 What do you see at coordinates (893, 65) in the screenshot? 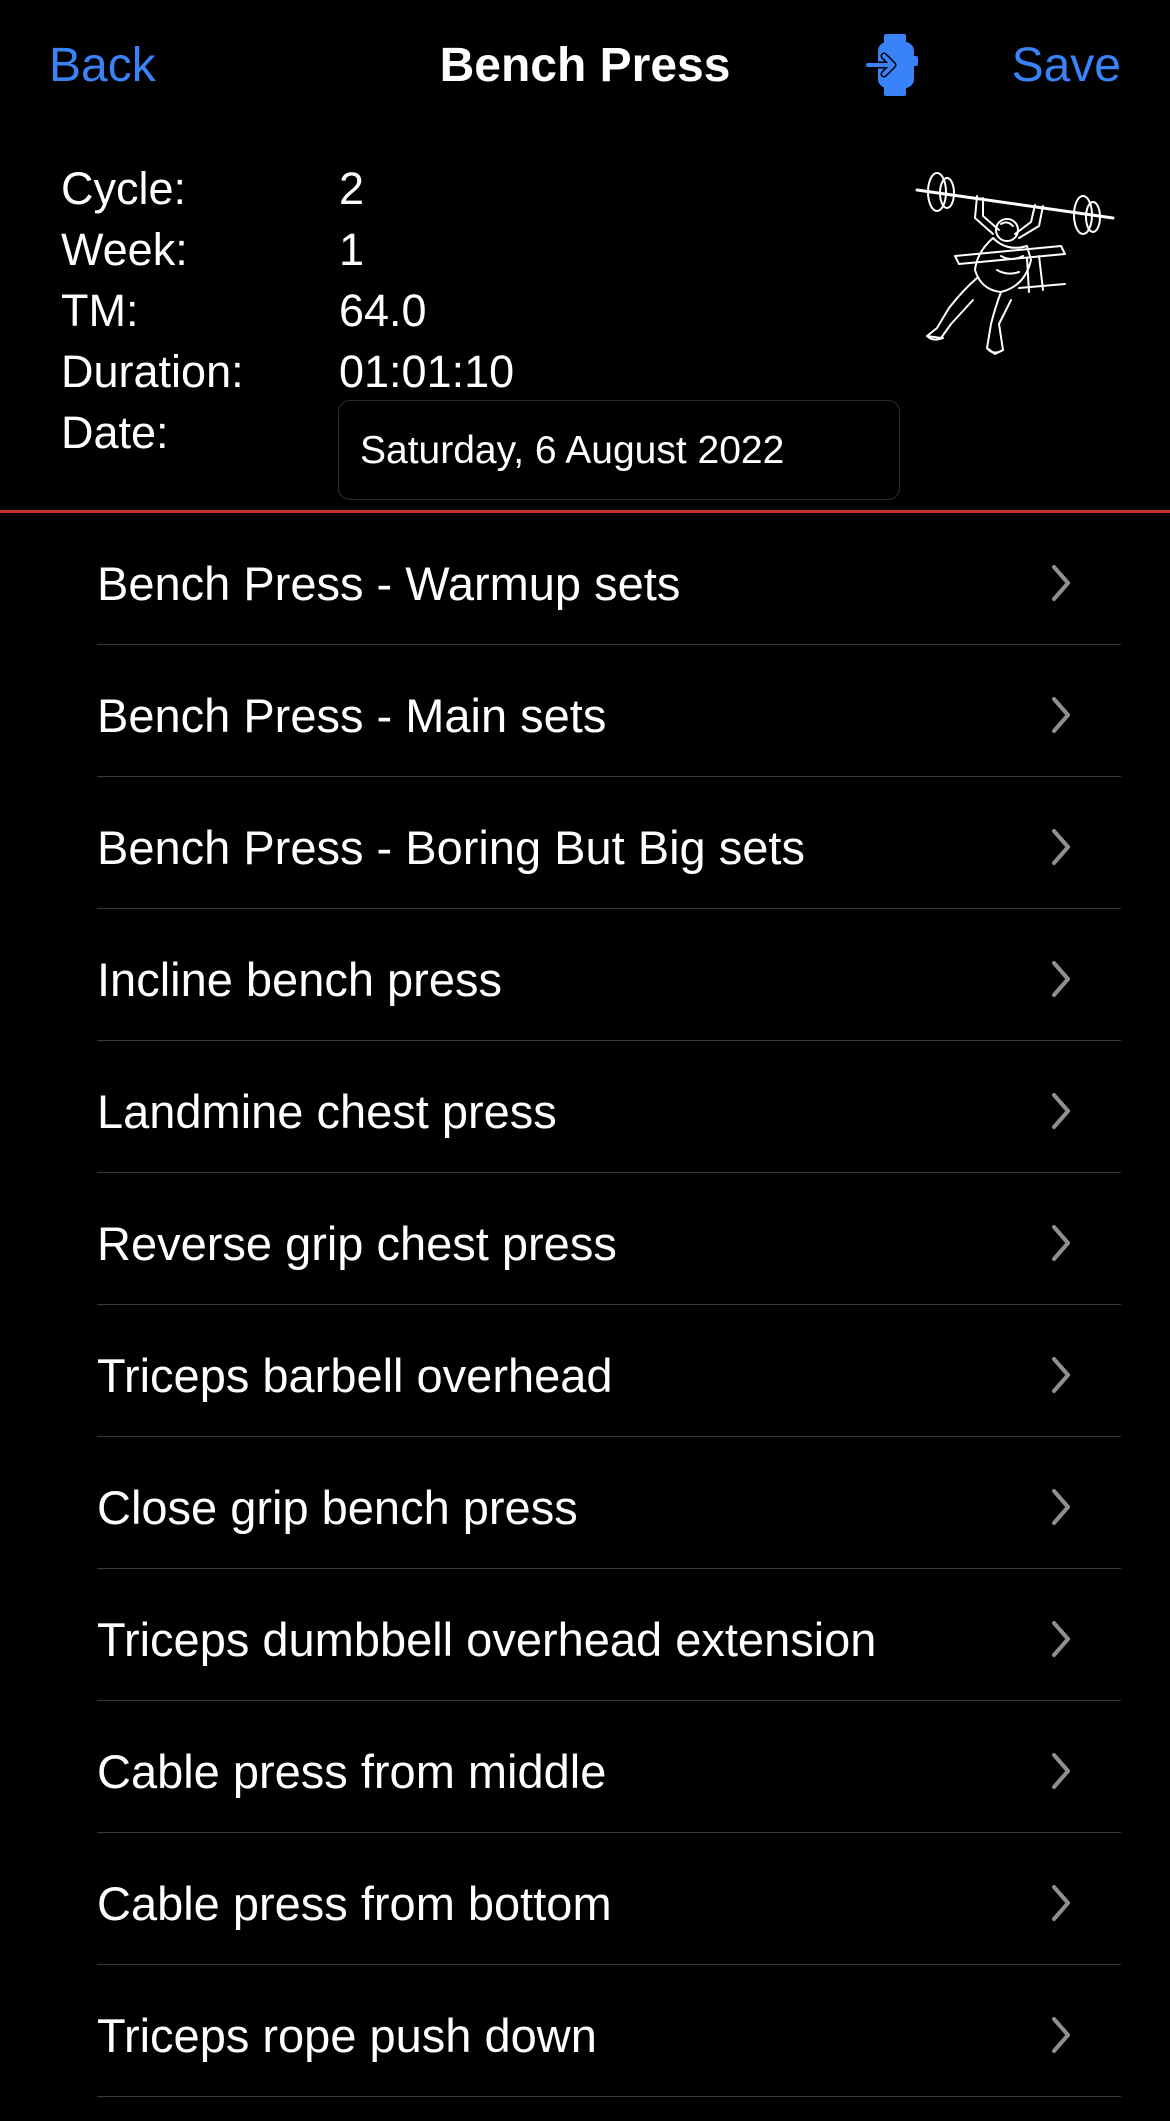
I see `apple-watch-send-icon` at bounding box center [893, 65].